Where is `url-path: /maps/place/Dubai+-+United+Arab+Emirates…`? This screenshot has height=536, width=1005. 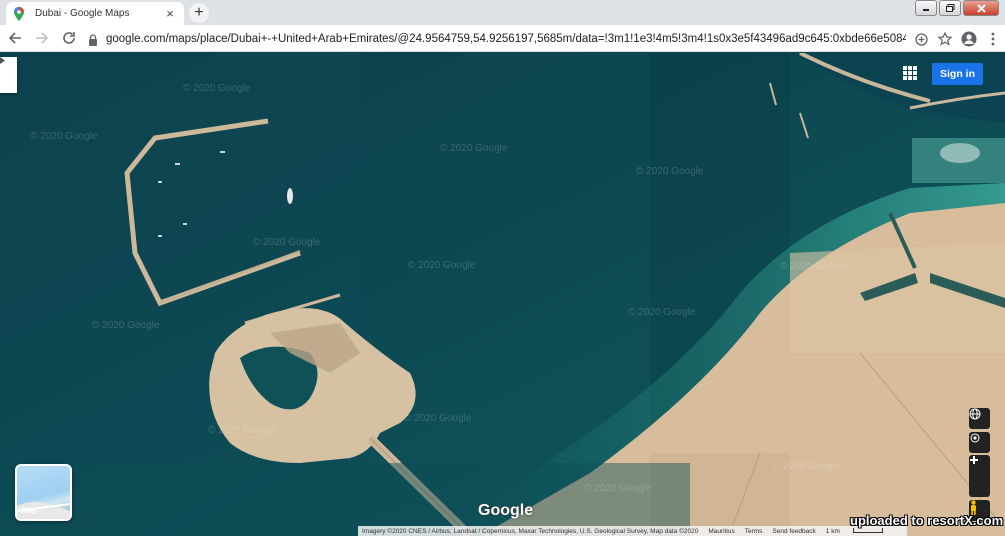
url-path: /maps/place/Dubai+-+United+Arab+Emirates… is located at coordinates (535, 38).